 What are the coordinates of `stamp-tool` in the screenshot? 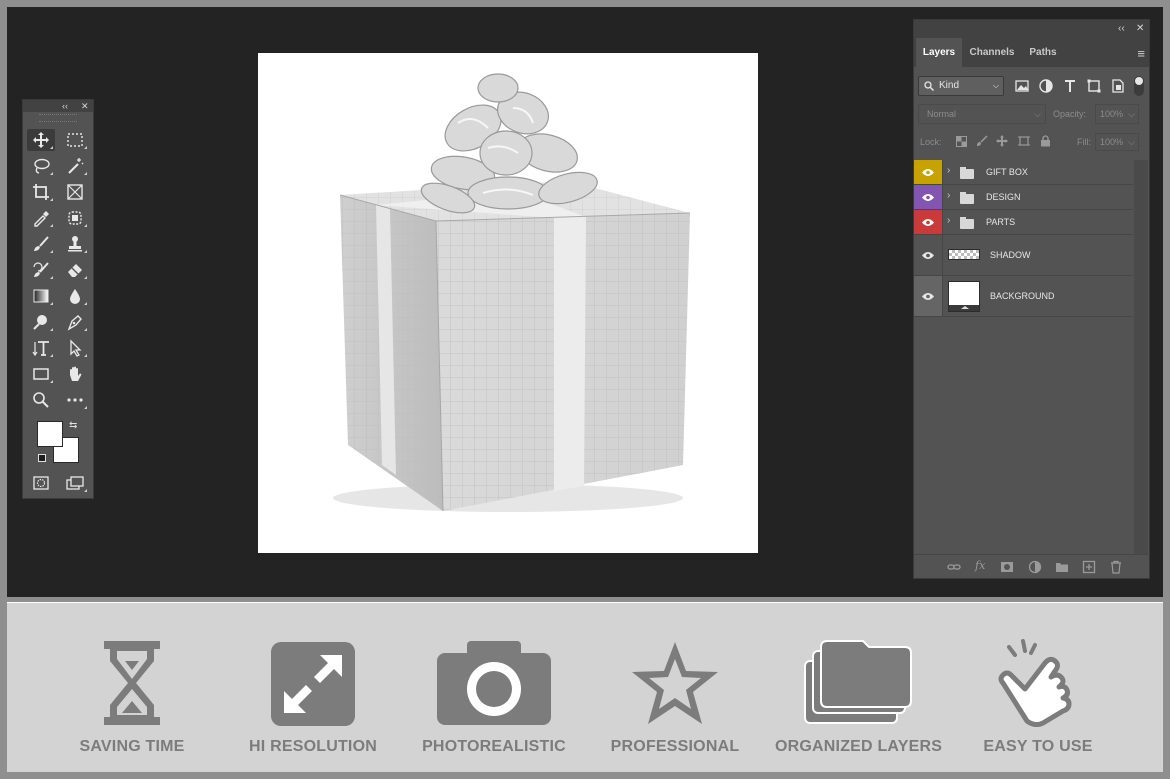 It's located at (75, 244).